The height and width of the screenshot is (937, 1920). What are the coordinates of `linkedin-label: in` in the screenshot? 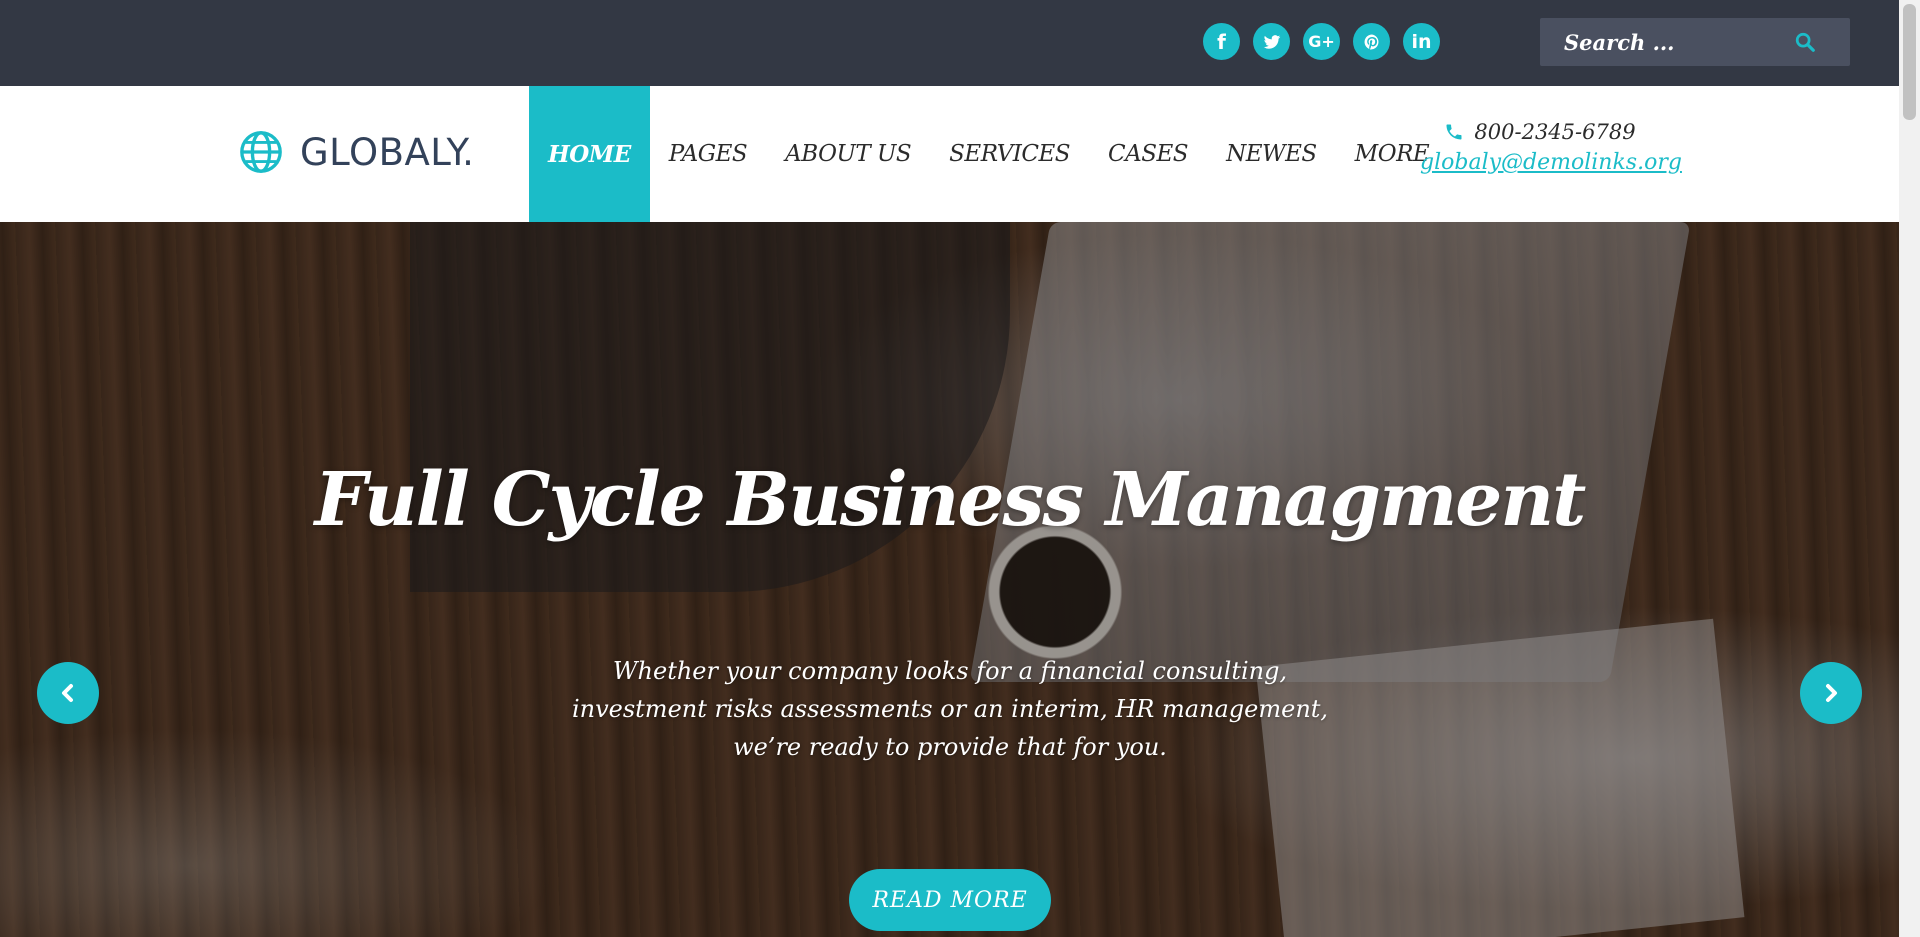 It's located at (1421, 41).